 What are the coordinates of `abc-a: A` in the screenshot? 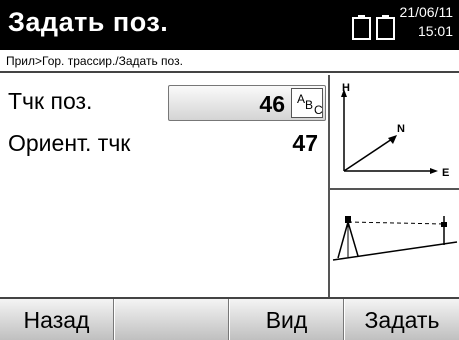 It's located at (301, 99).